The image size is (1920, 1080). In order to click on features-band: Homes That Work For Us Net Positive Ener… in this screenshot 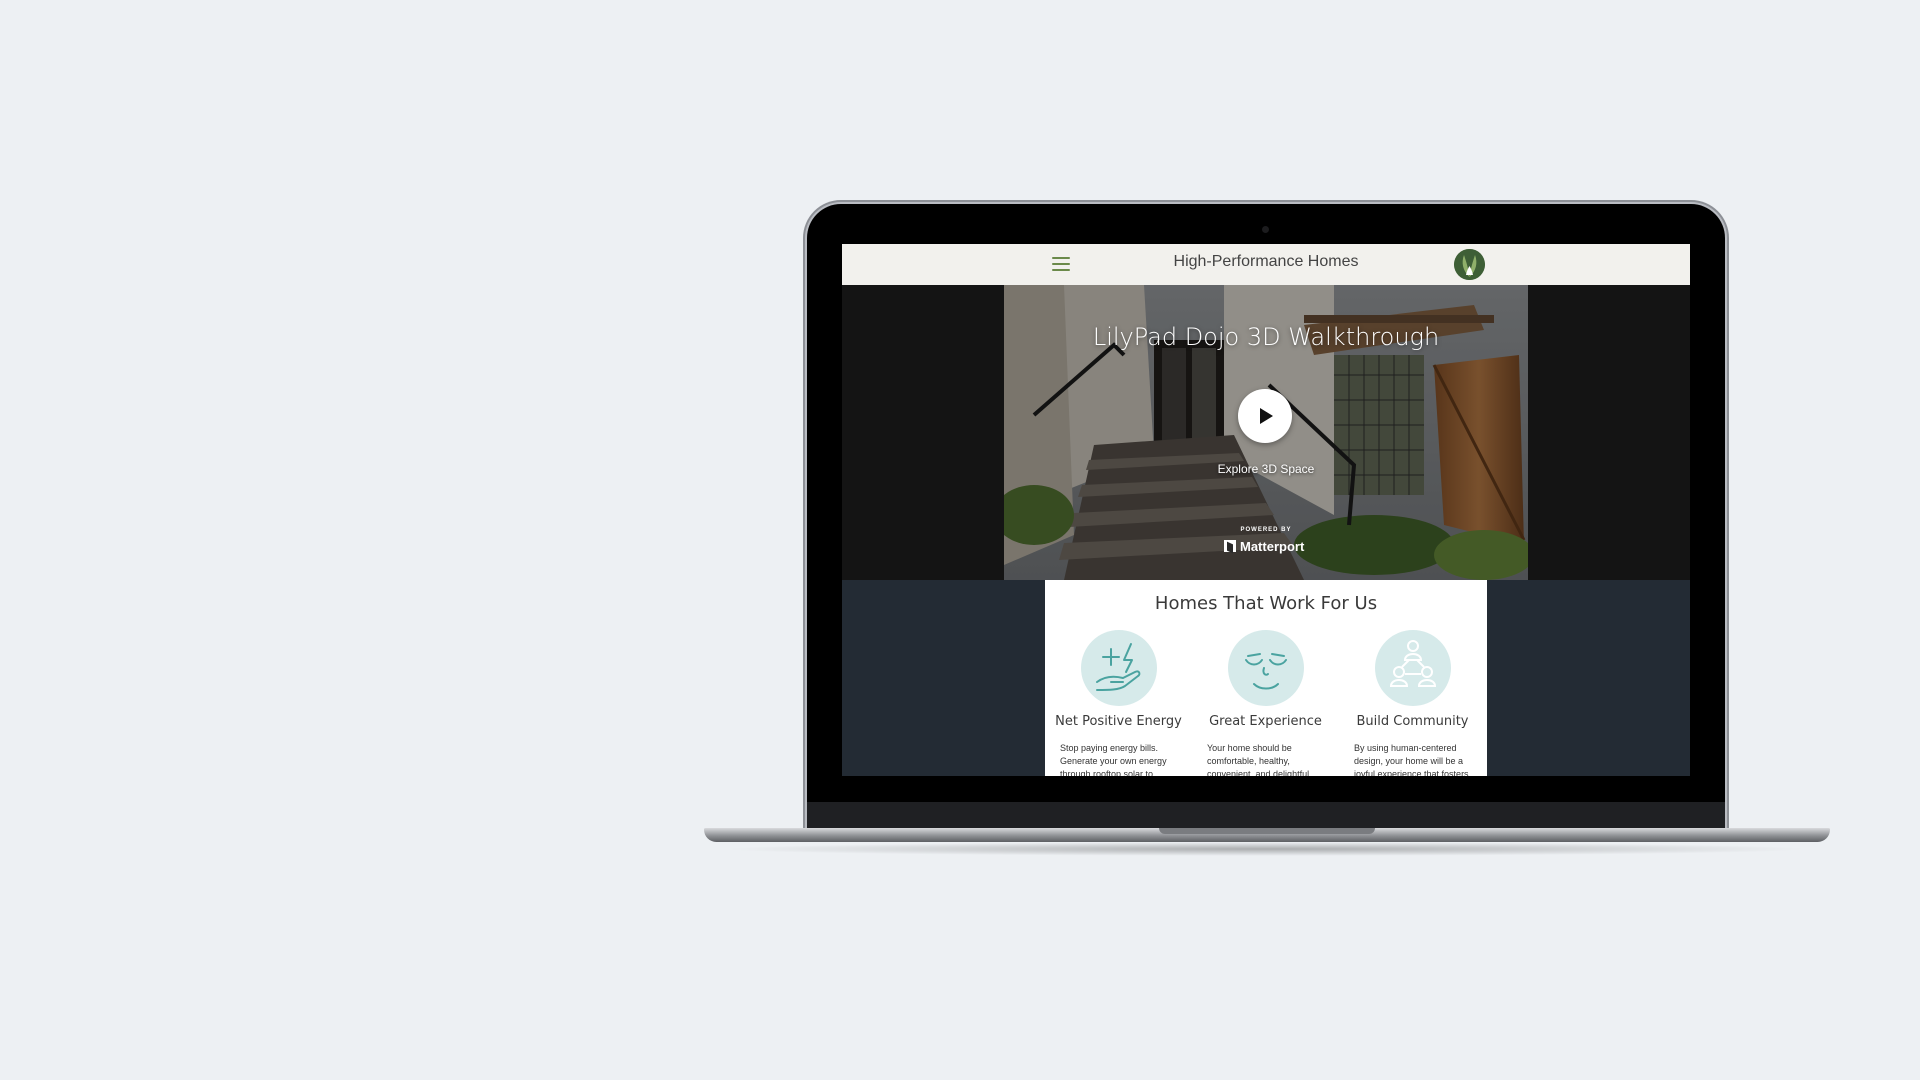, I will do `click(1266, 678)`.